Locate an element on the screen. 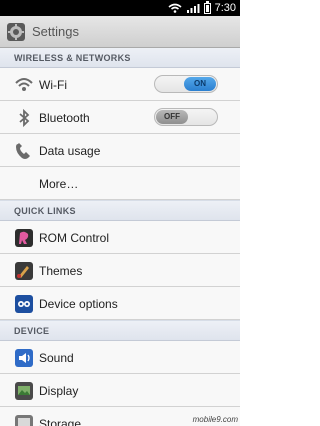 This screenshot has width=320, height=426. clock: 7:30 is located at coordinates (225, 8).